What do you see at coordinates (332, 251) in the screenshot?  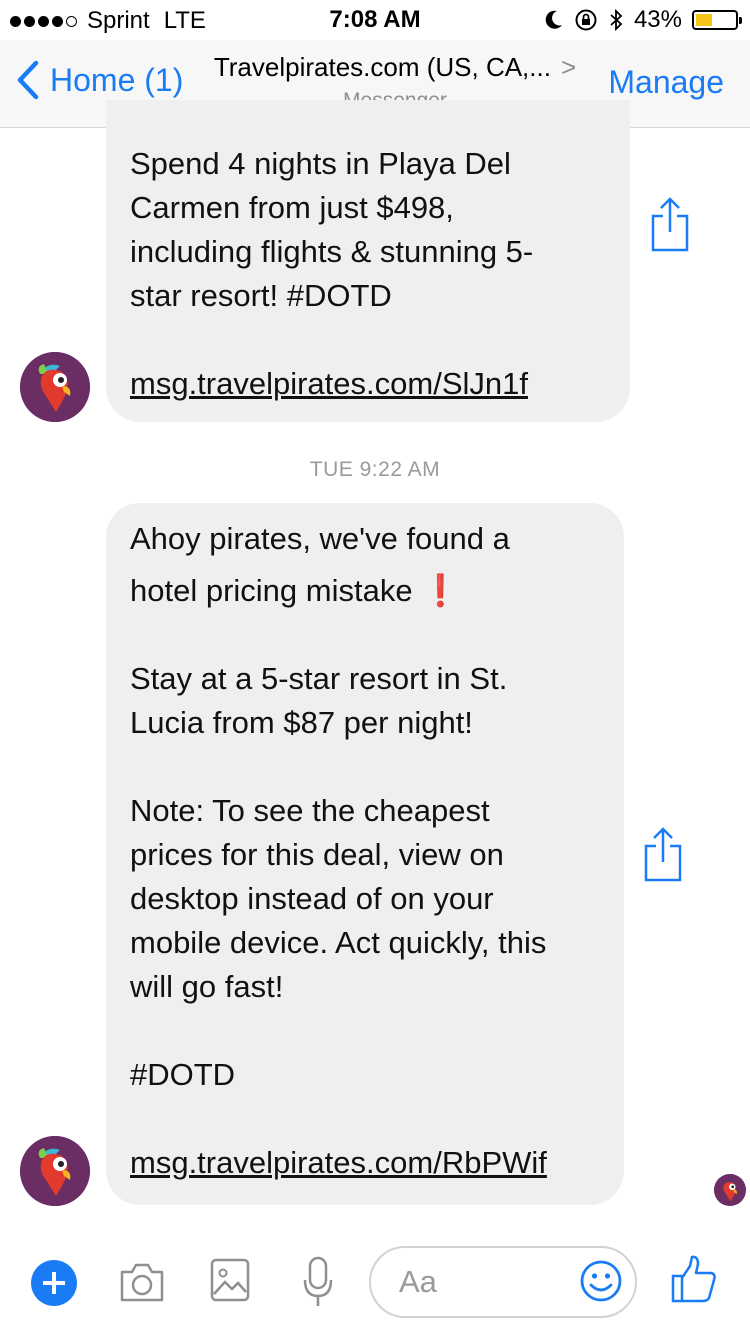 I see `message-line: including flights & stunning 5-` at bounding box center [332, 251].